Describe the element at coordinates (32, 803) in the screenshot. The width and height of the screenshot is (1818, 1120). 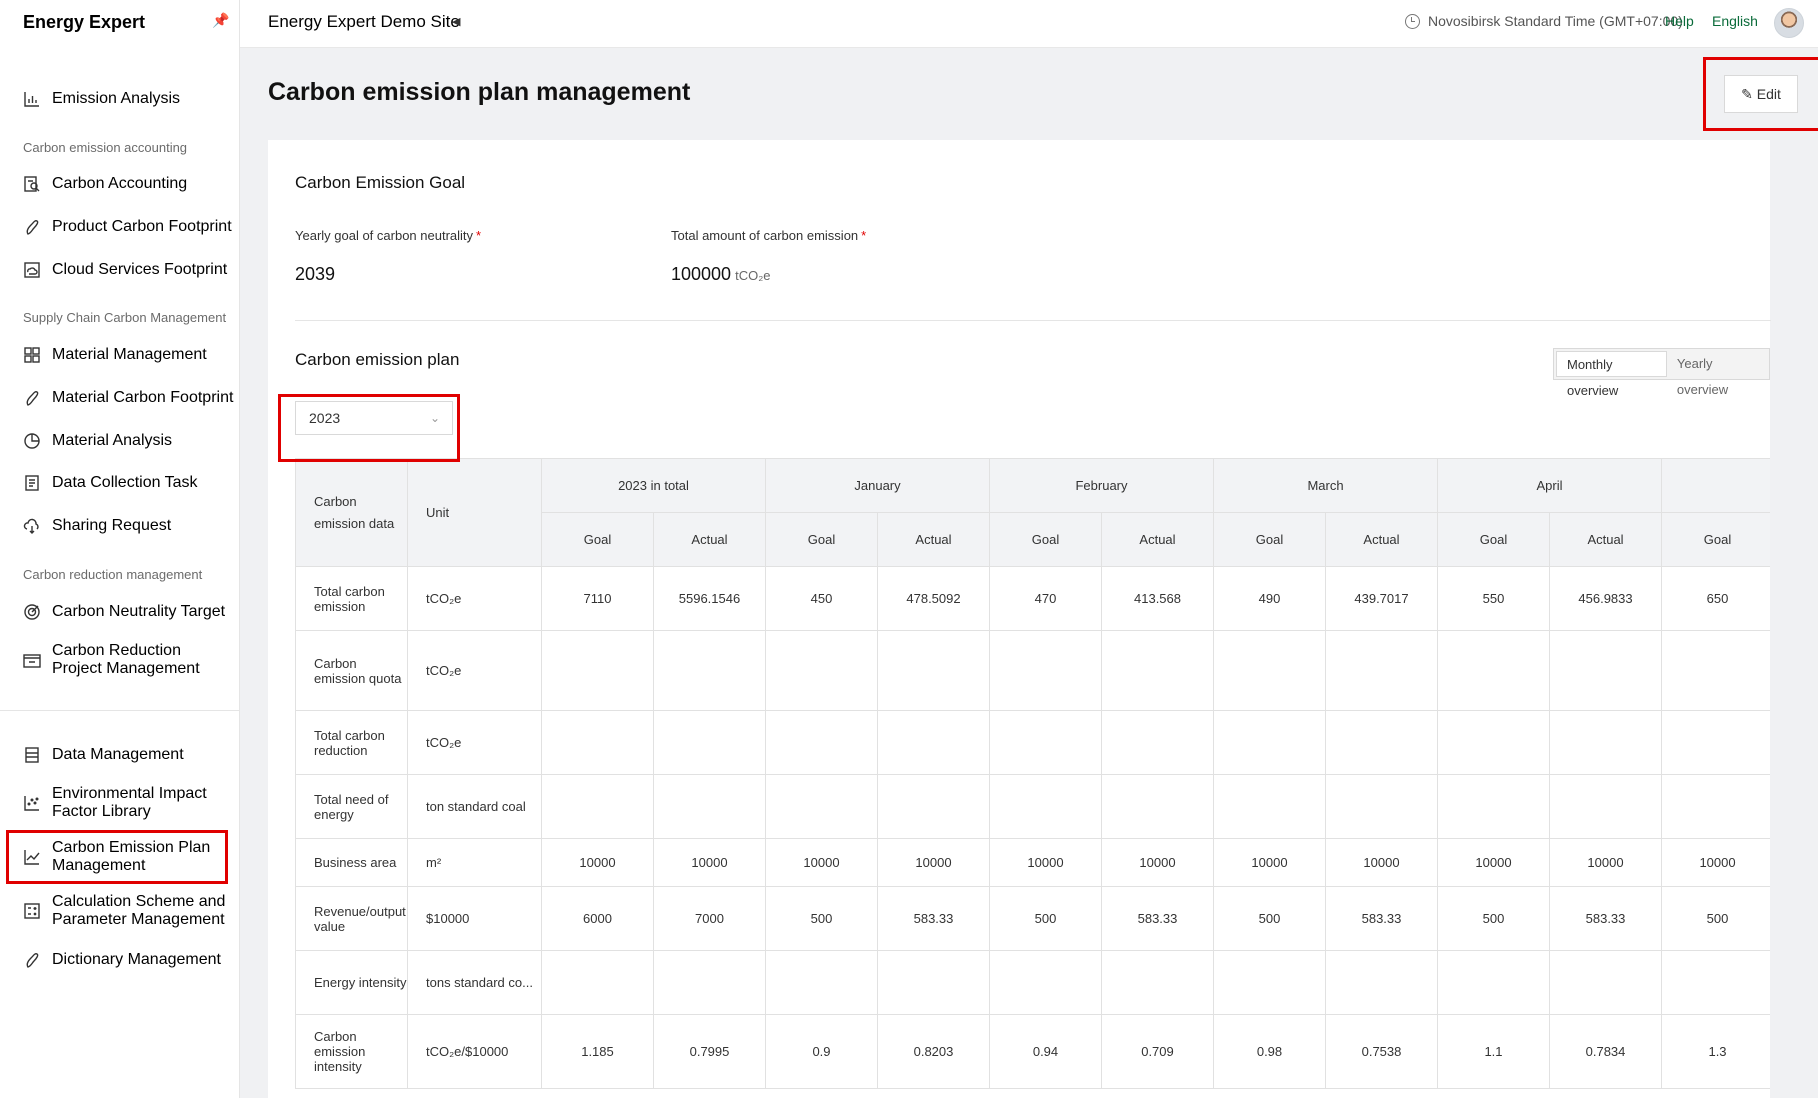
I see `scatter-icon` at that location.